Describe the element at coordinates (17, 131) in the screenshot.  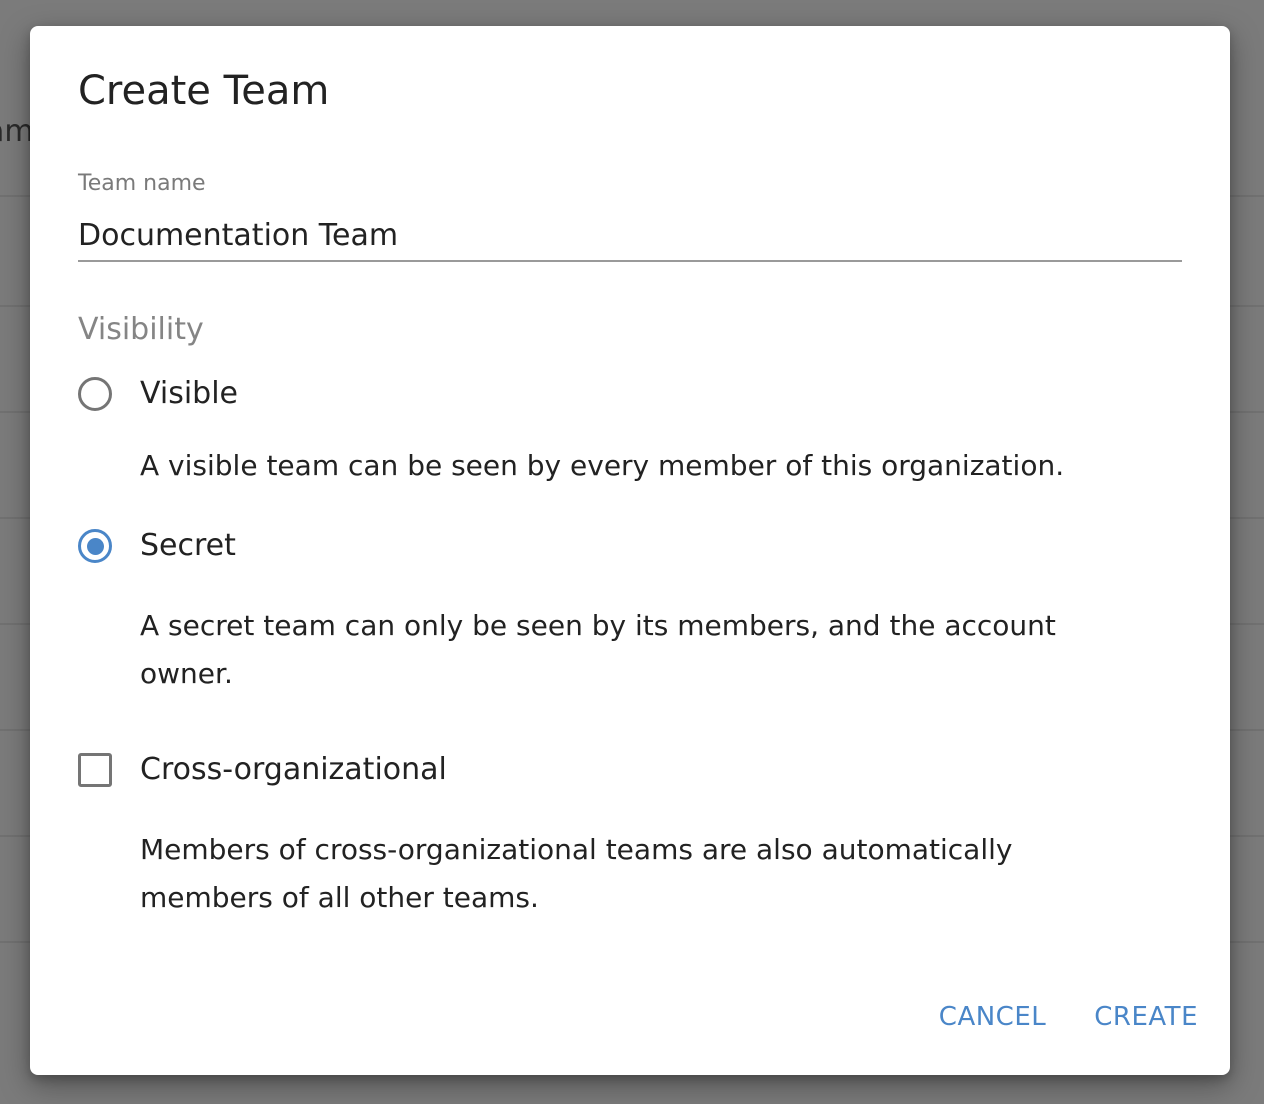
I see `background-text-fragment: am` at that location.